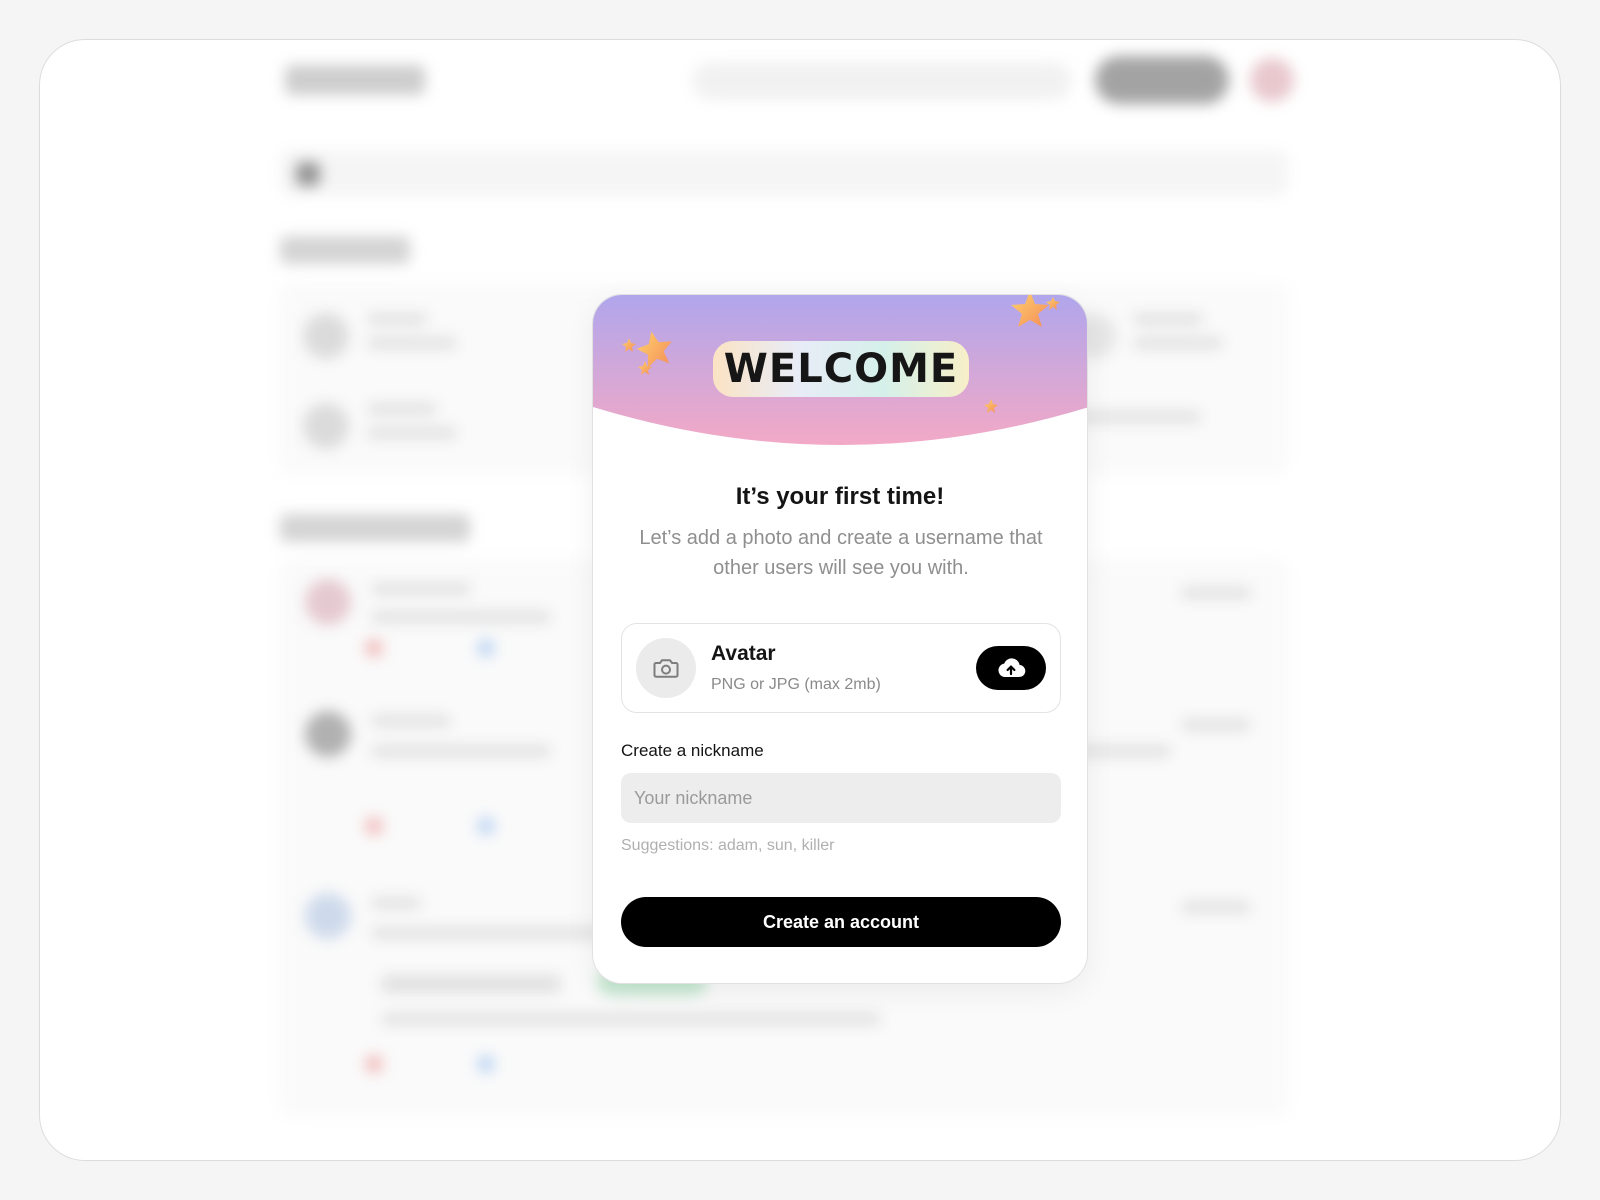  Describe the element at coordinates (796, 684) in the screenshot. I see `avatar-hint: PNG or JPG (max 2mb)` at that location.